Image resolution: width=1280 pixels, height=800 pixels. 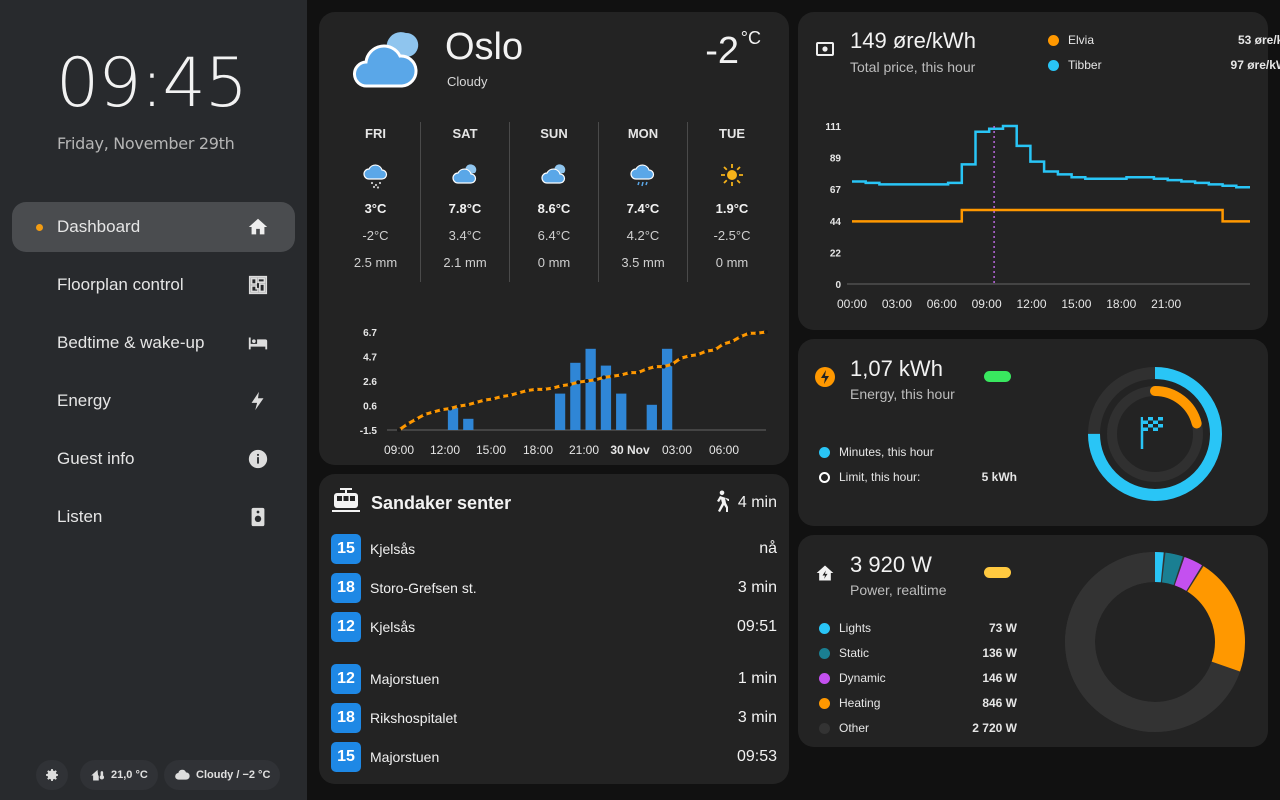 What do you see at coordinates (724, 450) in the screenshot?
I see `x-tick-label: 06:00` at bounding box center [724, 450].